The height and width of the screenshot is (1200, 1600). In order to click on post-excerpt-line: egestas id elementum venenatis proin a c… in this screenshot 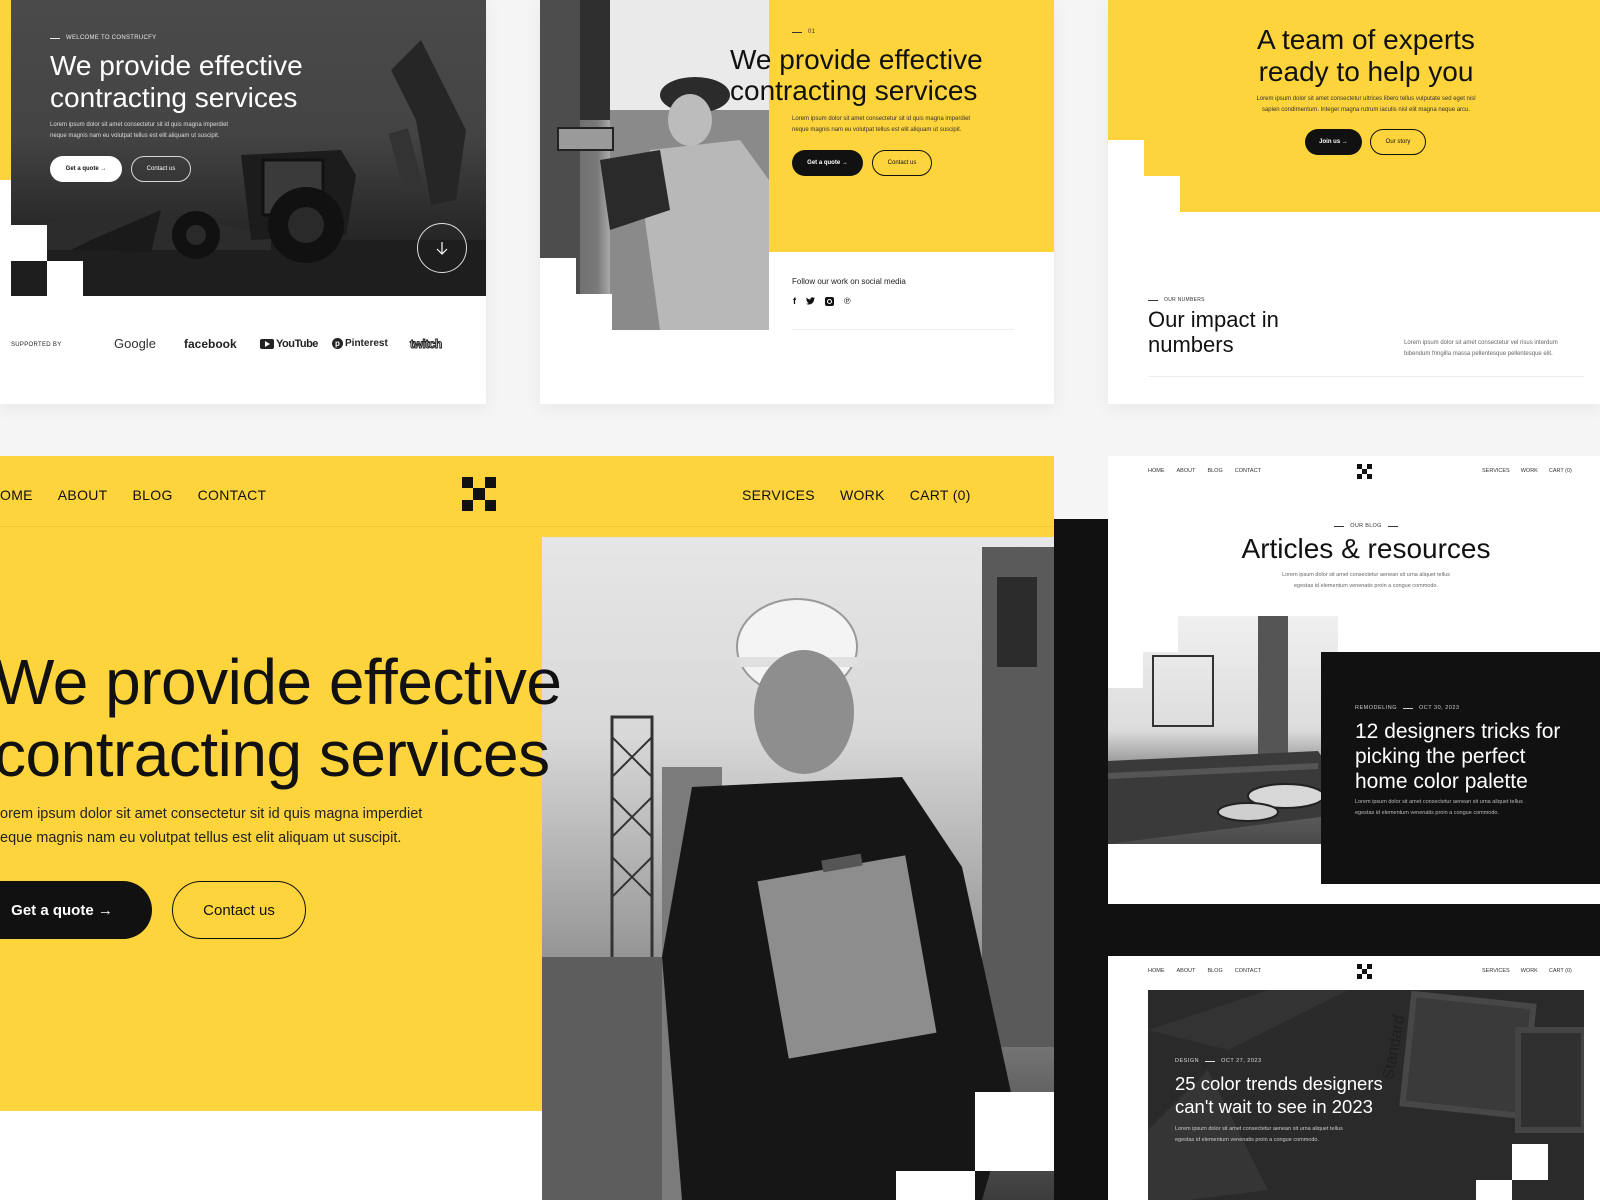, I will do `click(1247, 1139)`.